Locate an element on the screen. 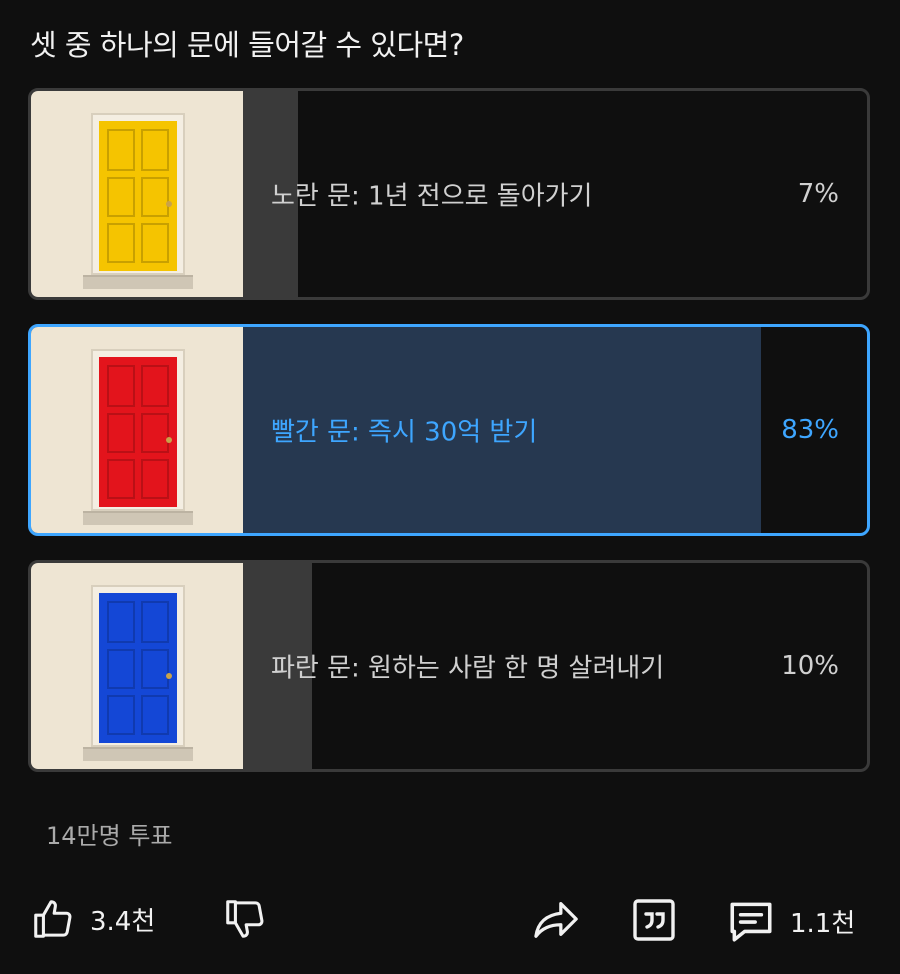 The image size is (900, 974). quote-button is located at coordinates (654, 920).